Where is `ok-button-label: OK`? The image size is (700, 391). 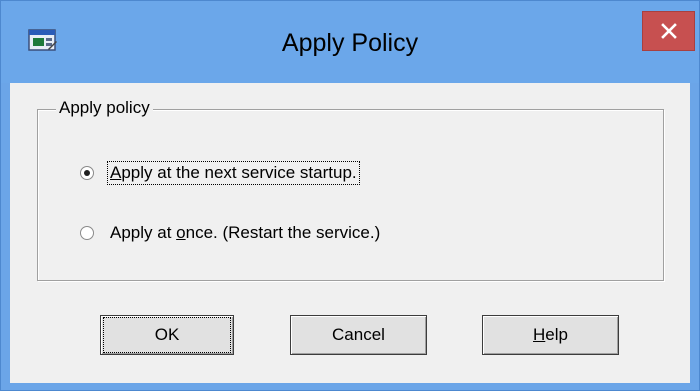
ok-button-label: OK is located at coordinates (167, 335).